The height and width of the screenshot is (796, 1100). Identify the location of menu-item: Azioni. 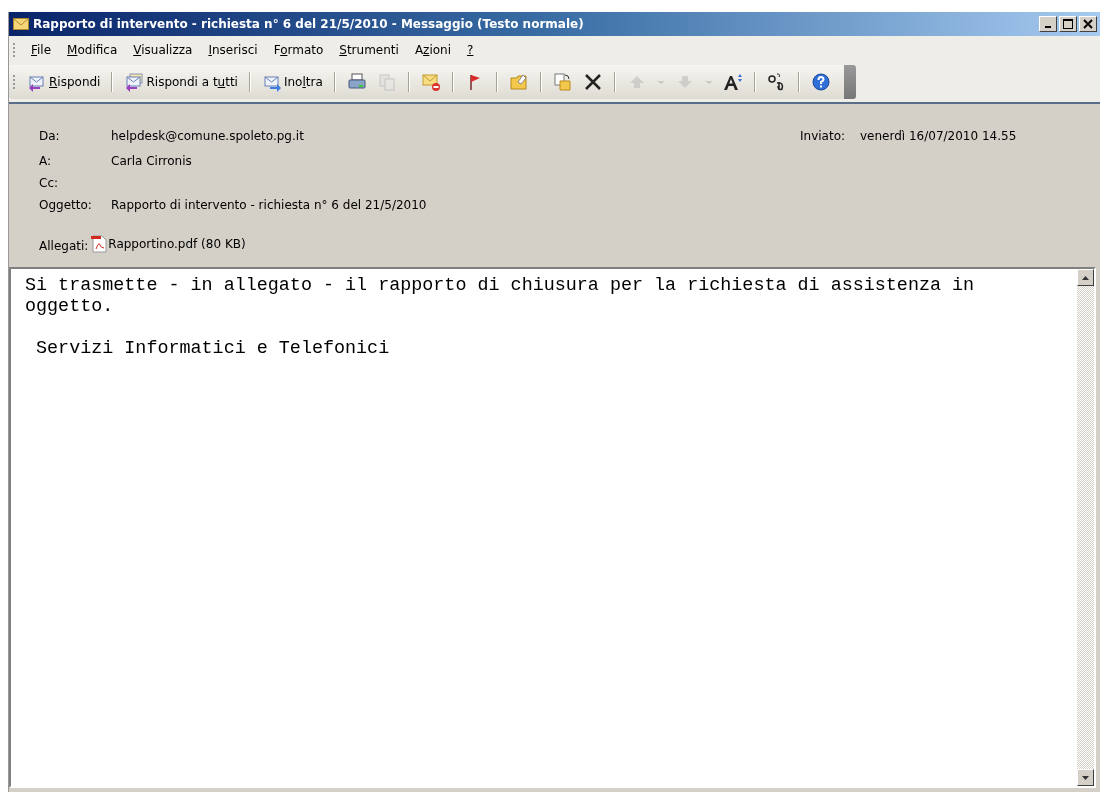
(433, 50).